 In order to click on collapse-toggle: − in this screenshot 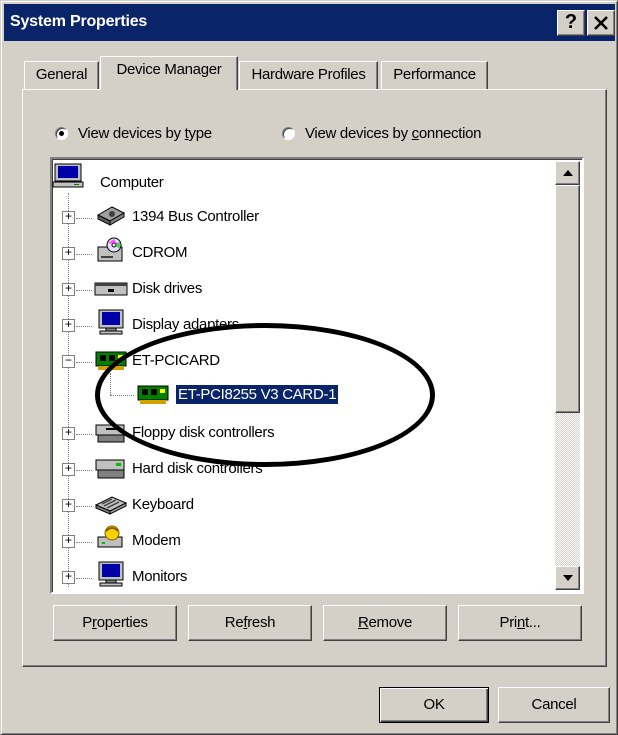, I will do `click(68, 361)`.